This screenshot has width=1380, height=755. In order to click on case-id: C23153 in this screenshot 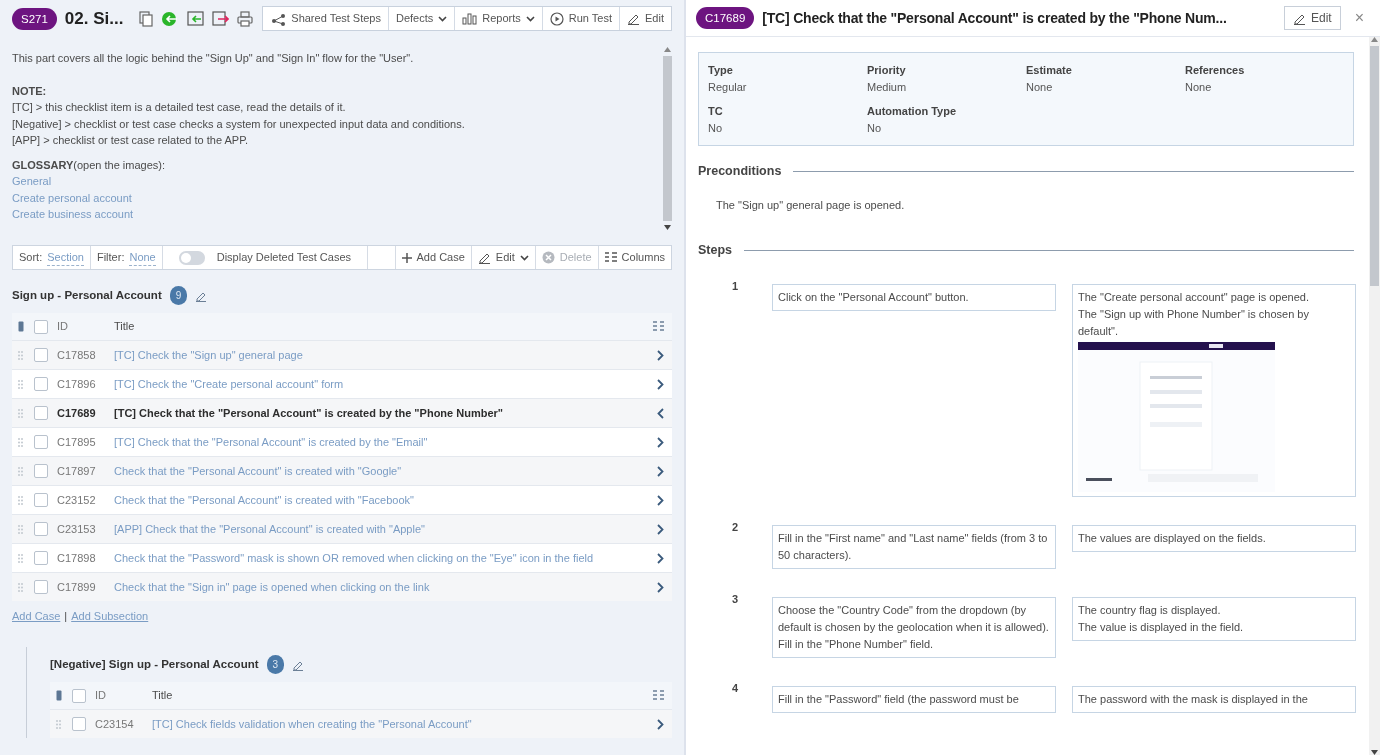, I will do `click(77, 529)`.